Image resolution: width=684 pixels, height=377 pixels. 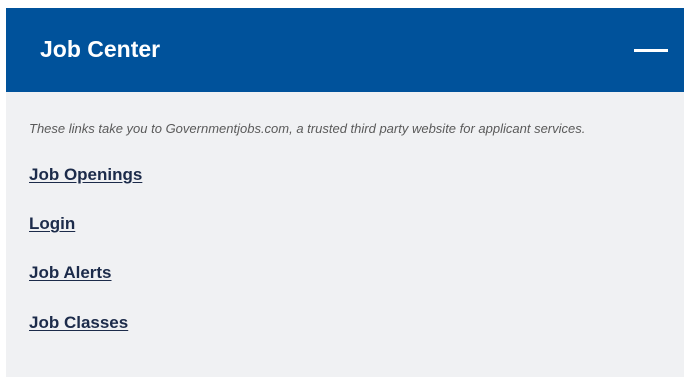 I want to click on job-openings-link: Job Openings, so click(x=85, y=174).